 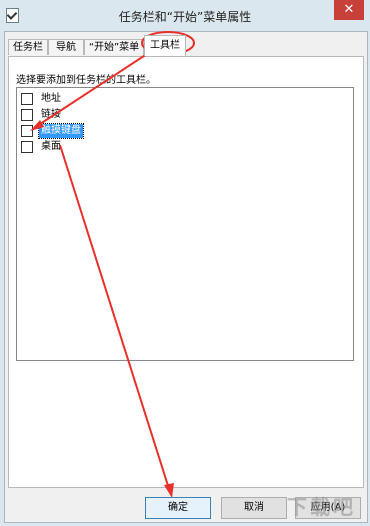 What do you see at coordinates (61, 131) in the screenshot?
I see `list-item-label: 触摸键盘` at bounding box center [61, 131].